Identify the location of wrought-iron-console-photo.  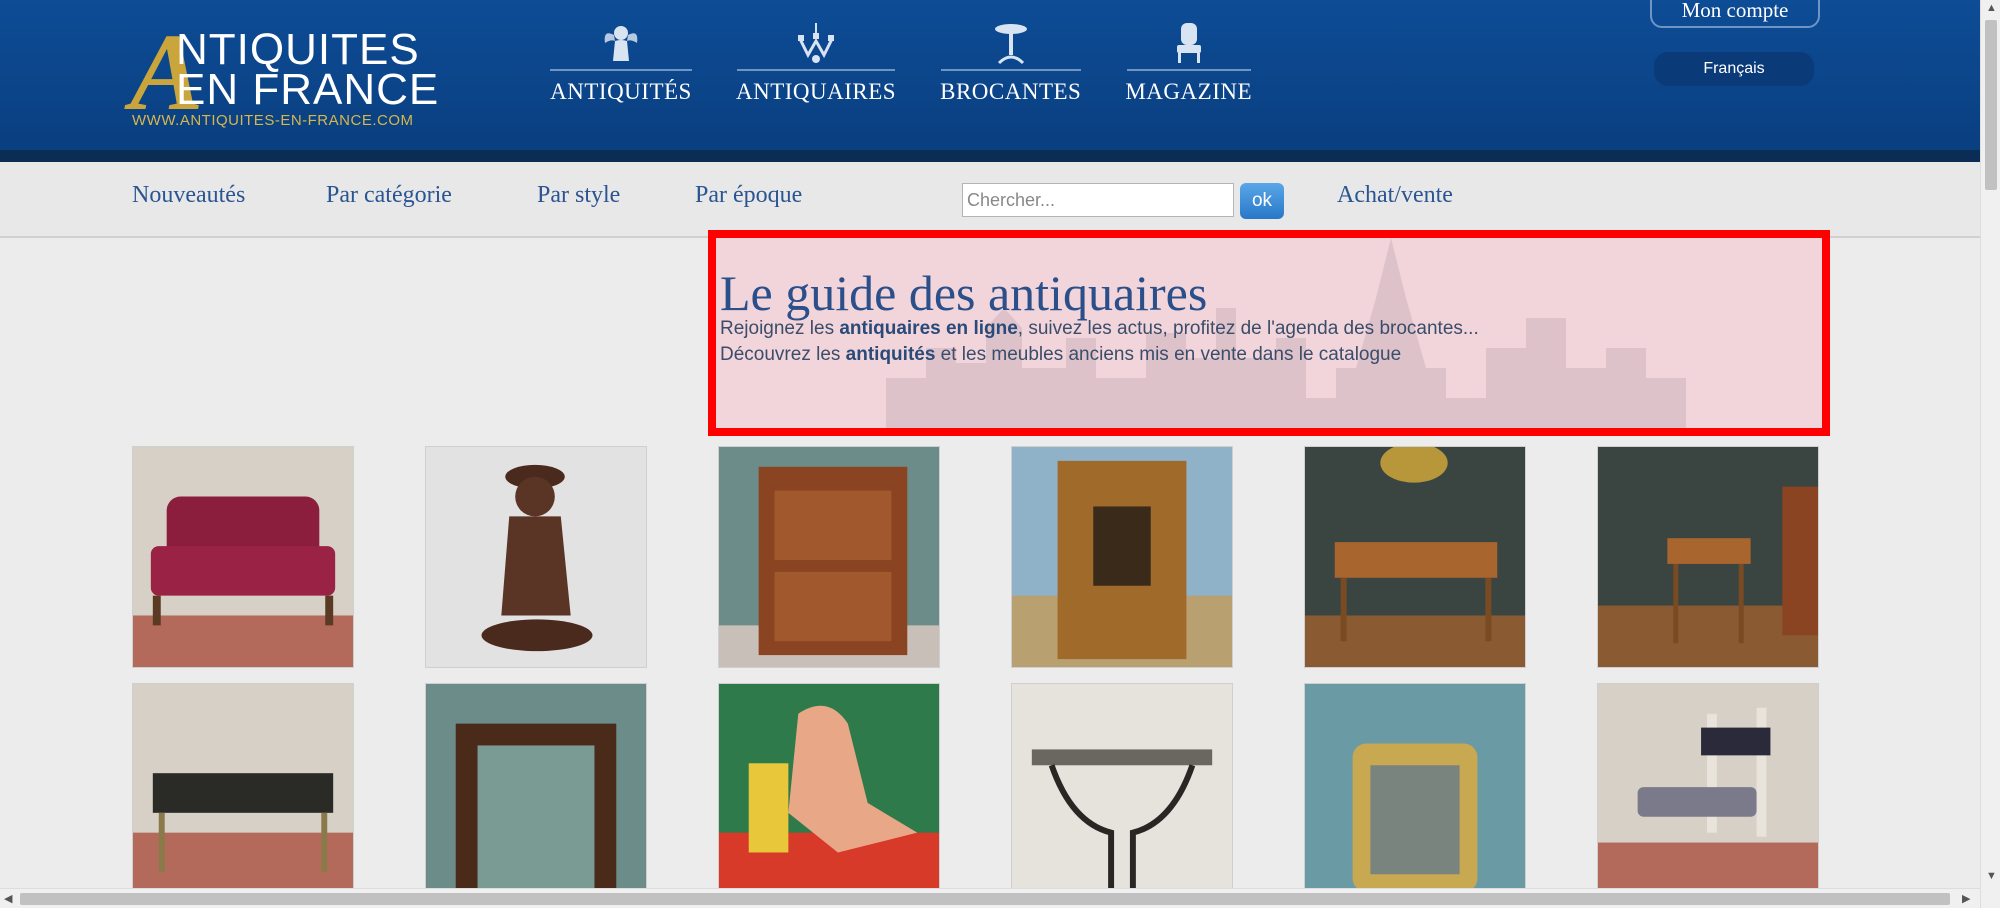
(1122, 794).